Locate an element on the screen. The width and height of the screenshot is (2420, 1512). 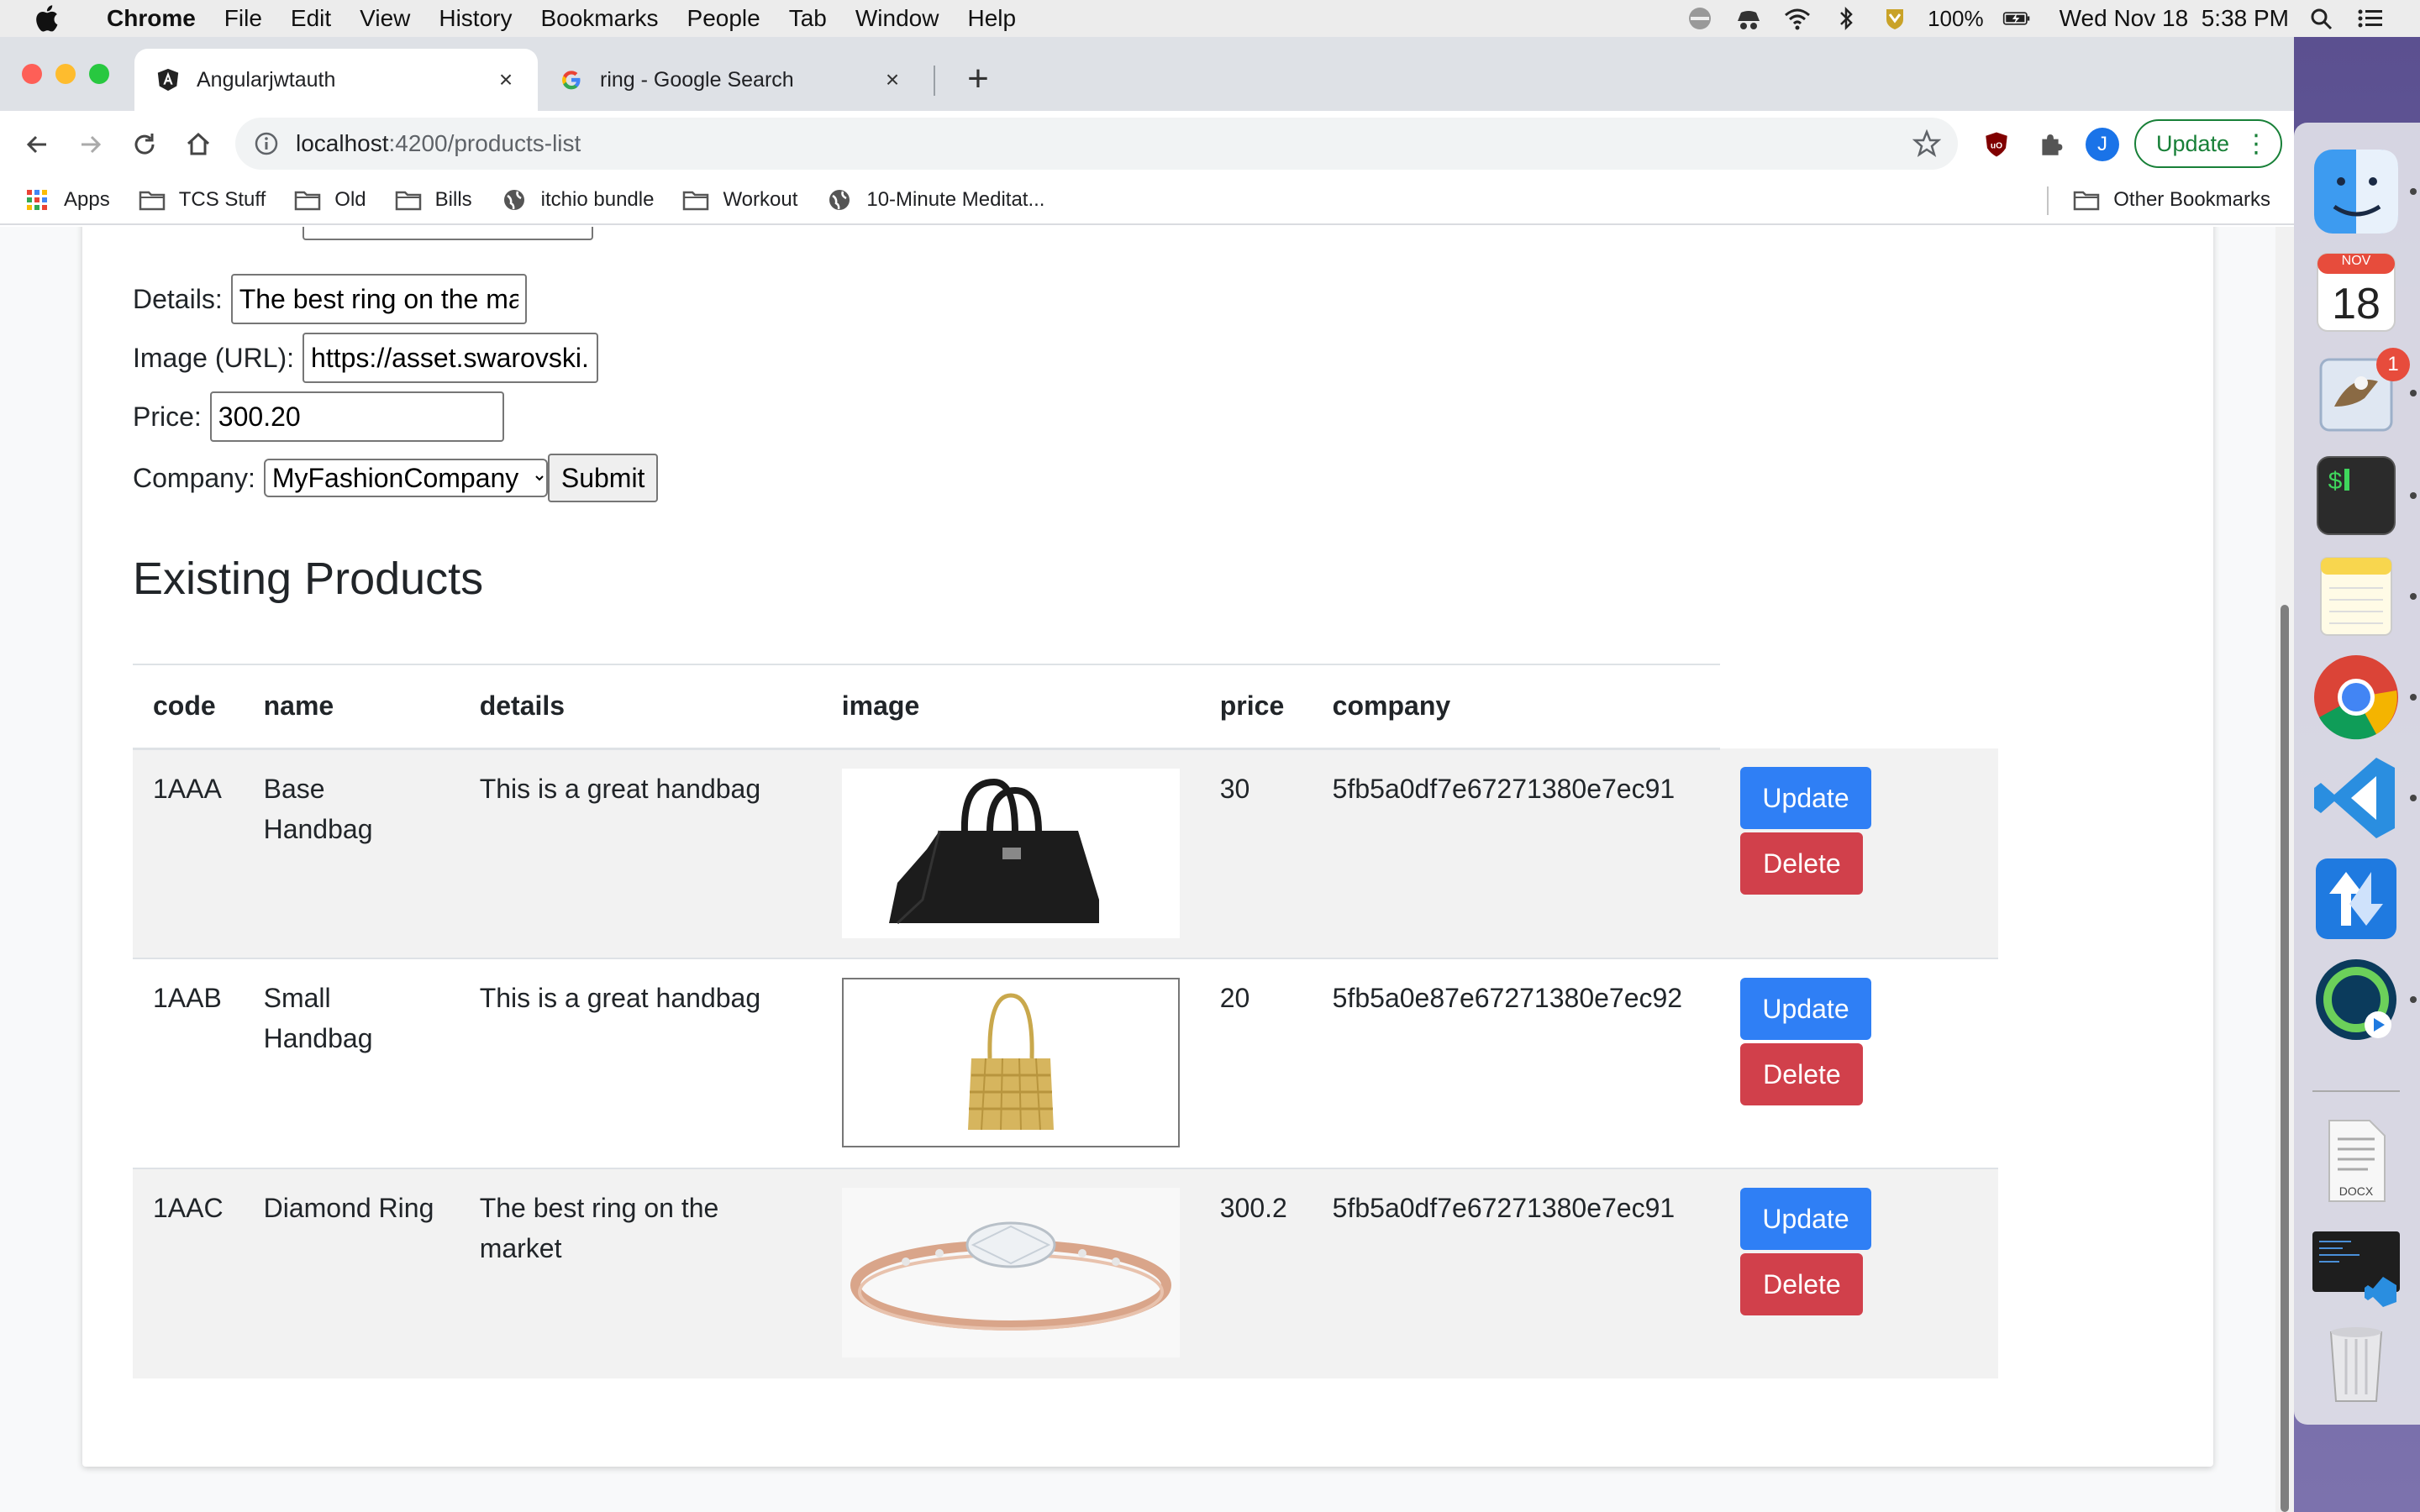
cell-name: Diamond Ring is located at coordinates (352, 1273).